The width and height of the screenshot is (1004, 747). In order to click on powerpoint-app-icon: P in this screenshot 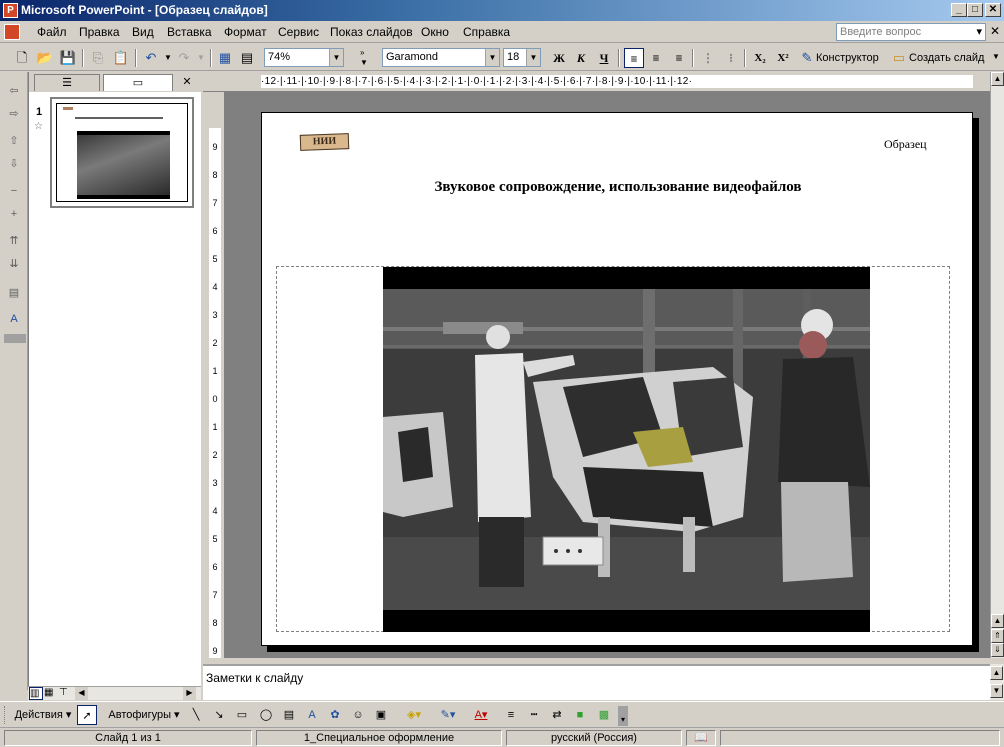, I will do `click(10, 10)`.